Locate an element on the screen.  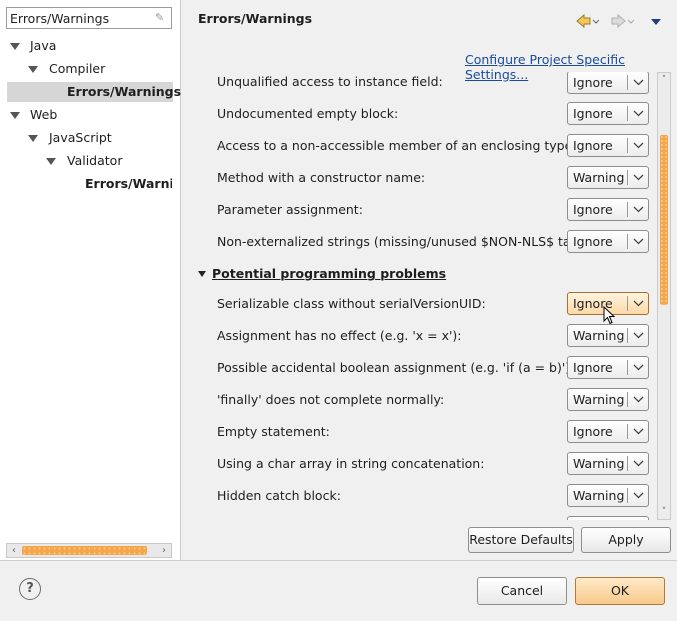
filter-input is located at coordinates (80, 18).